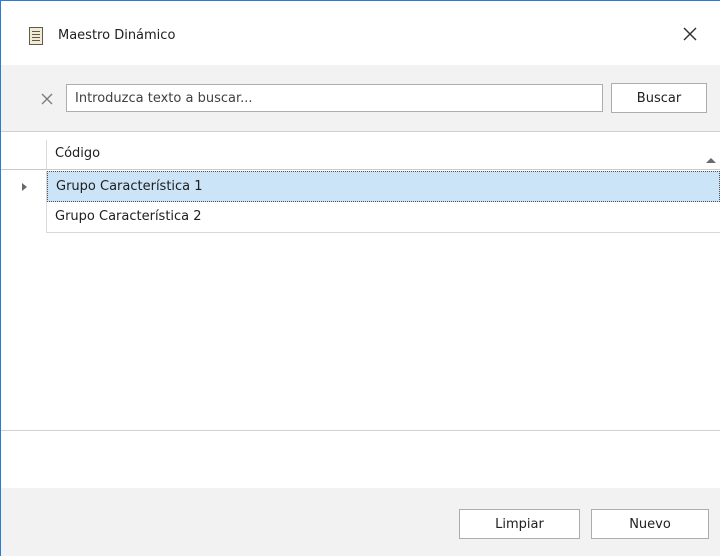 This screenshot has height=556, width=720. What do you see at coordinates (360, 33) in the screenshot?
I see `title-bar: Maestro Dinámico` at bounding box center [360, 33].